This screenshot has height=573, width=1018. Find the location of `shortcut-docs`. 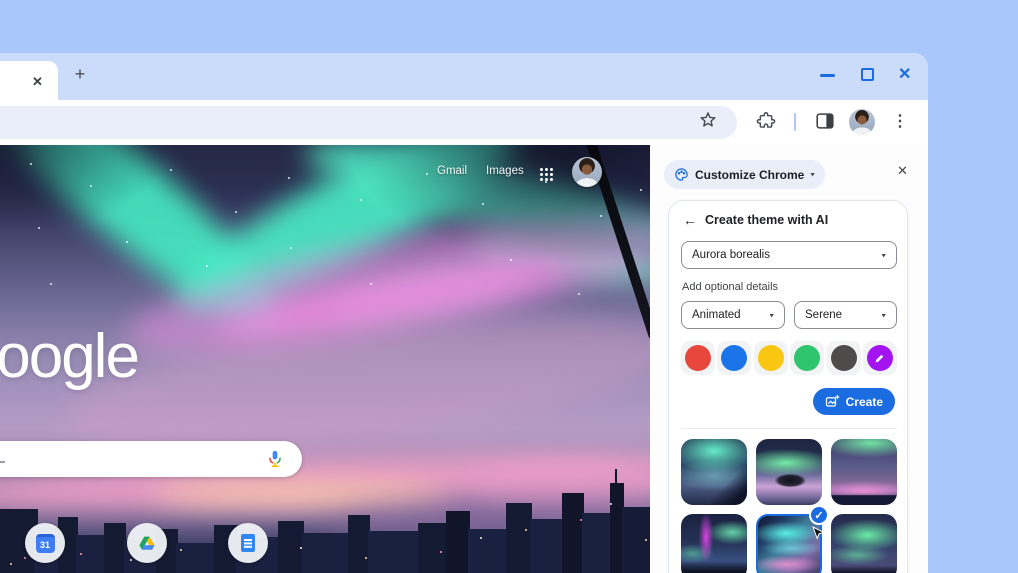

shortcut-docs is located at coordinates (248, 543).